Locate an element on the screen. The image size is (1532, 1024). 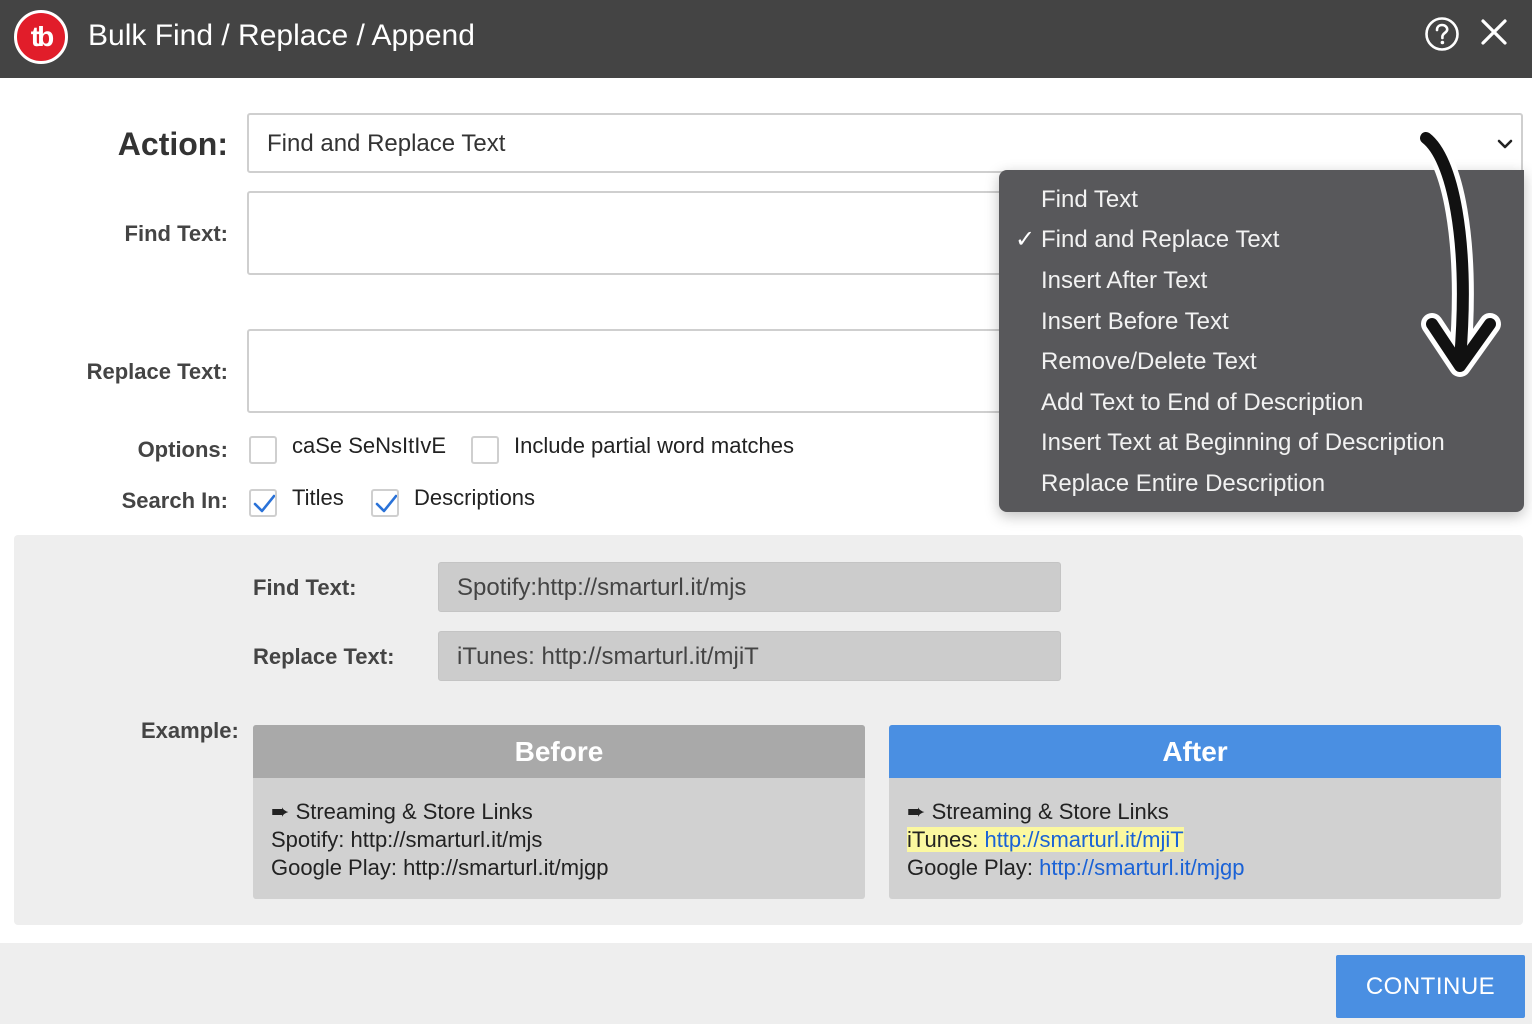
menu-item-insert-before-text: Insert Before Text is located at coordinates (1135, 322).